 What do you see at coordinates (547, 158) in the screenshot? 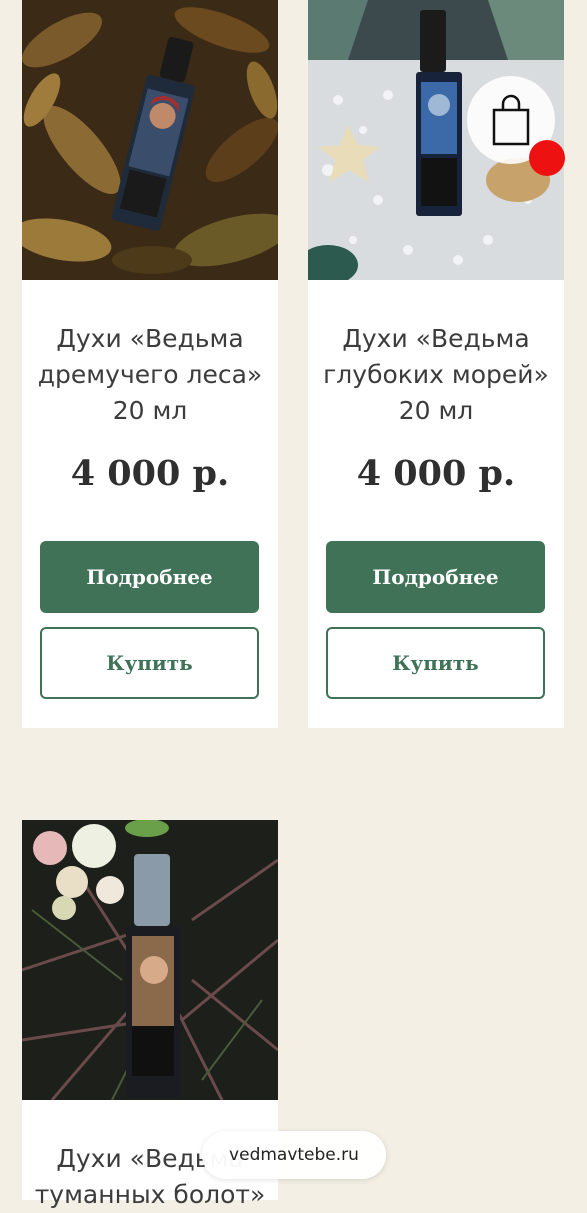
I see `cart-badge` at bounding box center [547, 158].